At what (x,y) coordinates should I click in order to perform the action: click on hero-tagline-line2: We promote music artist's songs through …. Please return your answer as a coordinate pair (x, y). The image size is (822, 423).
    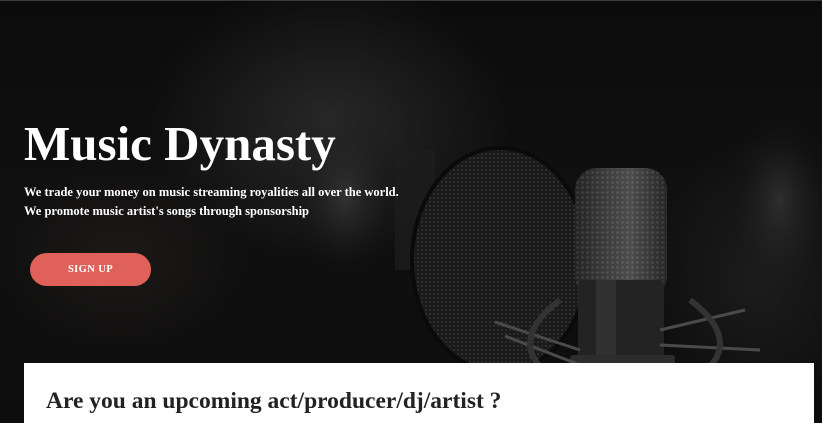
    Looking at the image, I should click on (166, 211).